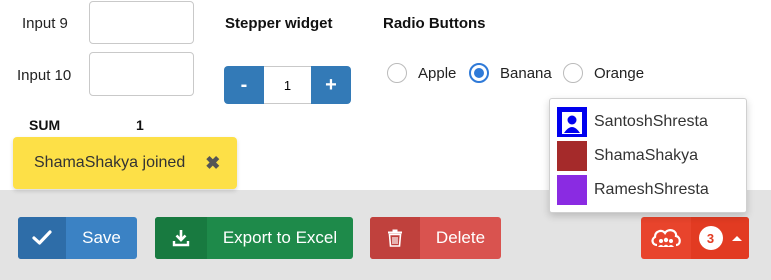 The width and height of the screenshot is (771, 280). What do you see at coordinates (479, 73) in the screenshot?
I see `radio-checked-icon` at bounding box center [479, 73].